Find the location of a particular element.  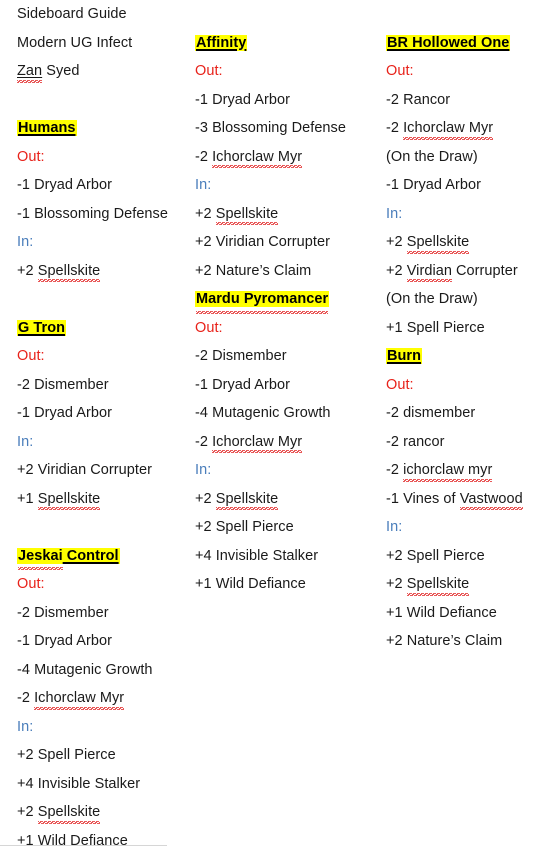

author-last-name-wrap: Syed is located at coordinates (60, 71).